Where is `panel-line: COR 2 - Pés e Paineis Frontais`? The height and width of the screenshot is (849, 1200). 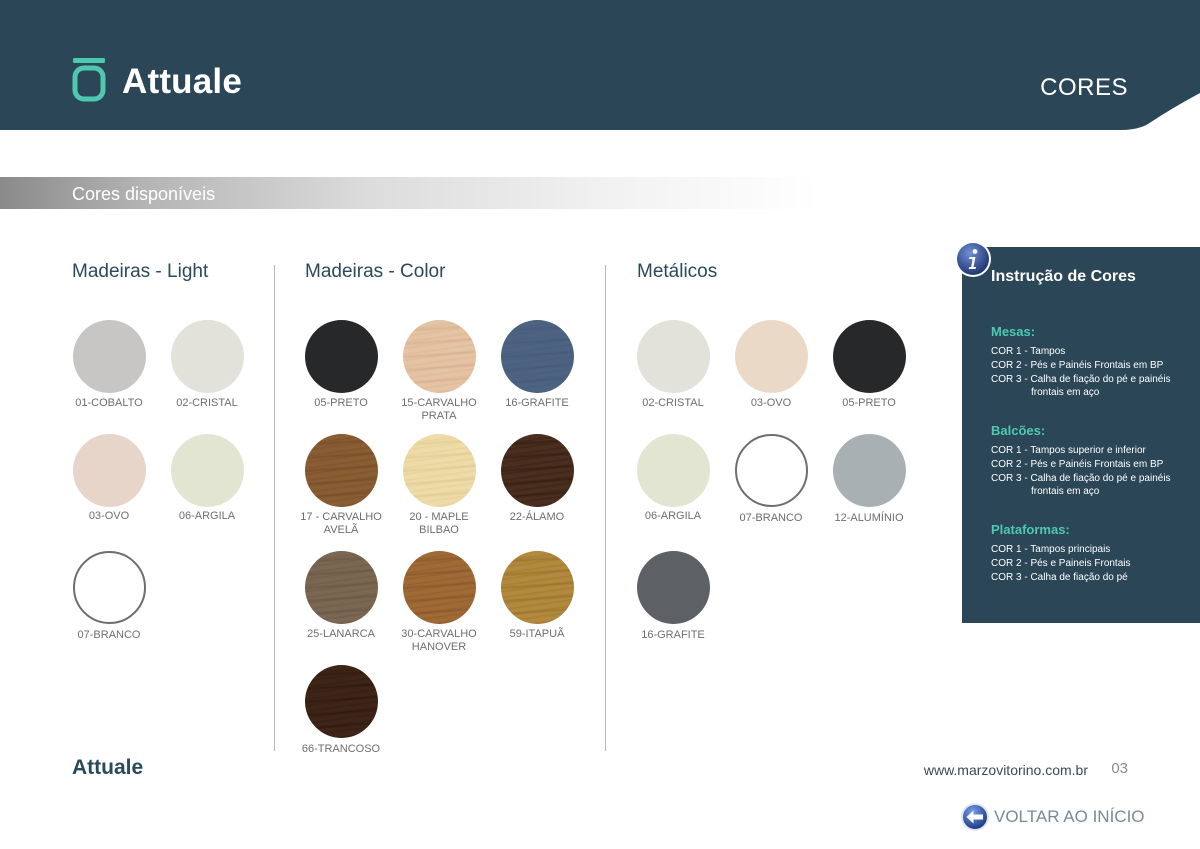 panel-line: COR 2 - Pés e Paineis Frontais is located at coordinates (1061, 563).